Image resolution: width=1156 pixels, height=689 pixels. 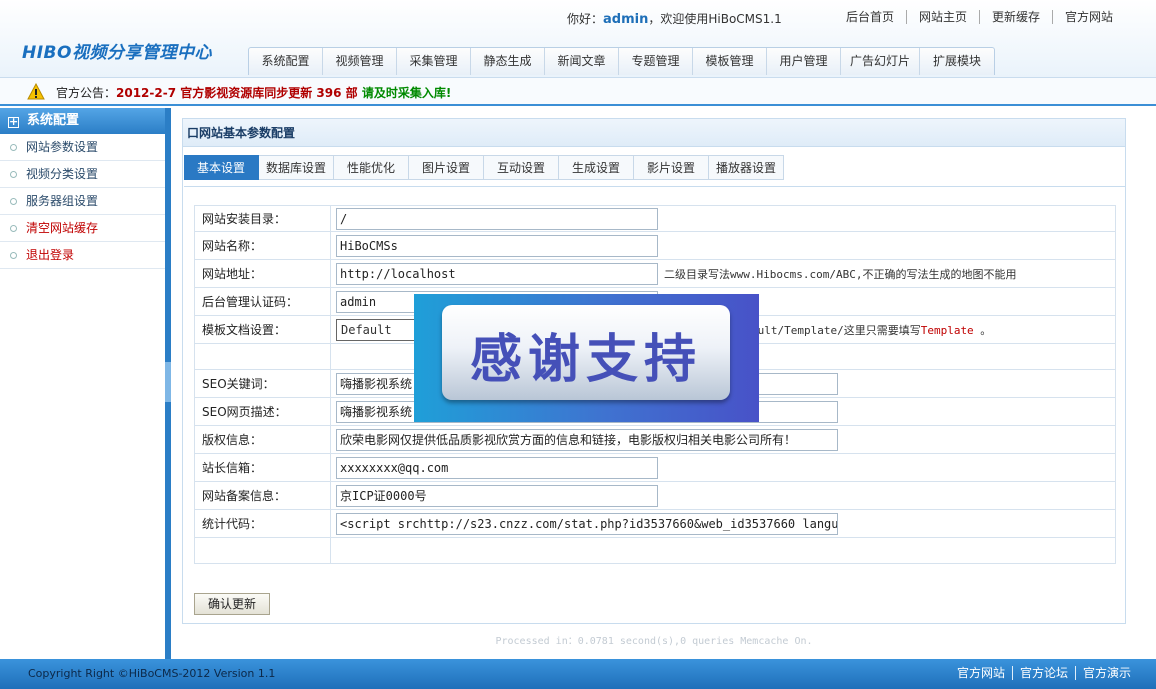 What do you see at coordinates (446, 167) in the screenshot?
I see `tab-image: 图片设置` at bounding box center [446, 167].